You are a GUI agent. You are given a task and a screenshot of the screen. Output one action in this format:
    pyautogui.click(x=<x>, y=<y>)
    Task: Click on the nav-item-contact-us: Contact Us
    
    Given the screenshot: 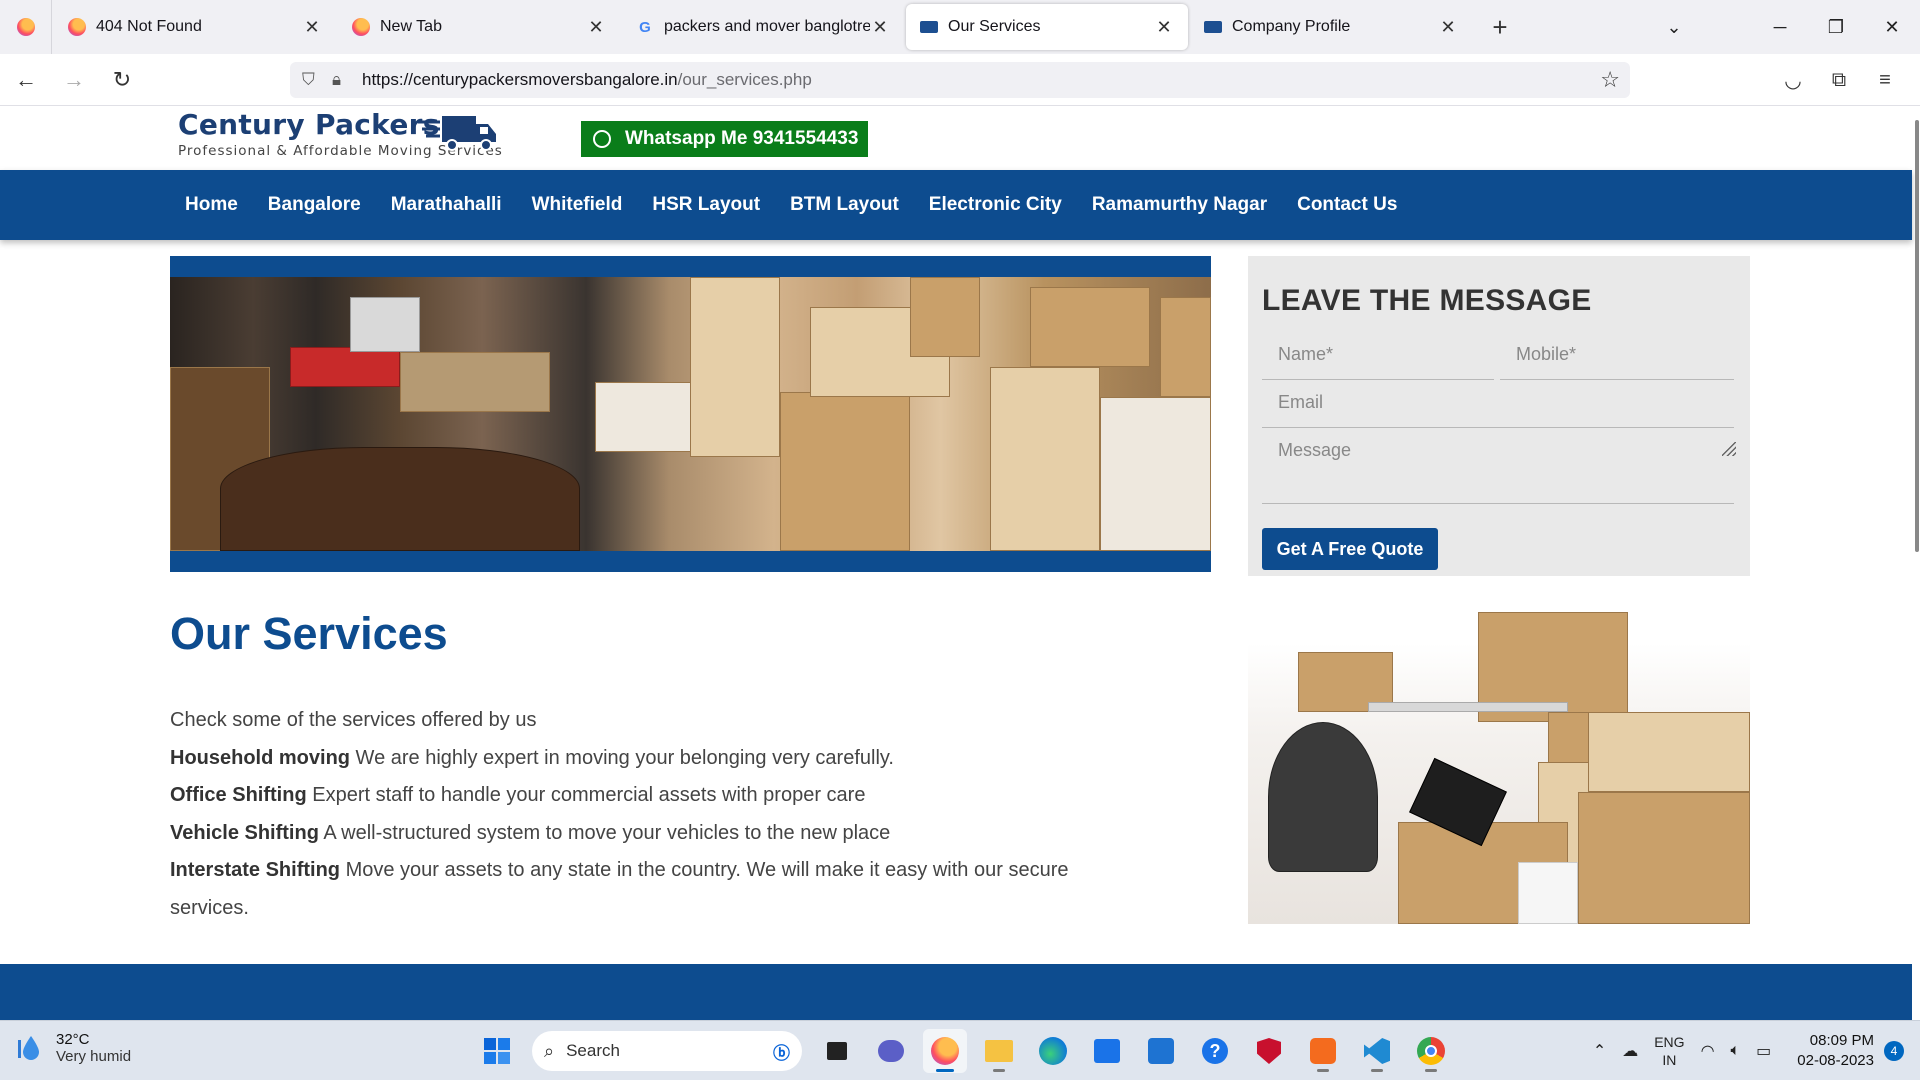 What is the action you would take?
    pyautogui.click(x=1347, y=205)
    